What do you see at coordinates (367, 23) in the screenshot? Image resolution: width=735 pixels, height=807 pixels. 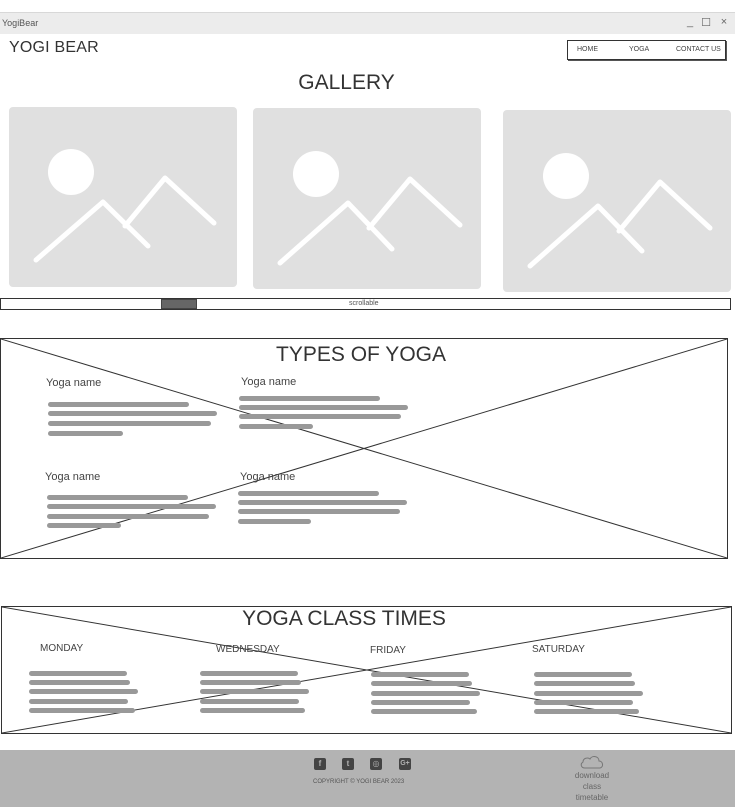 I see `window-title-bar: YogiBear _ ☐ ×` at bounding box center [367, 23].